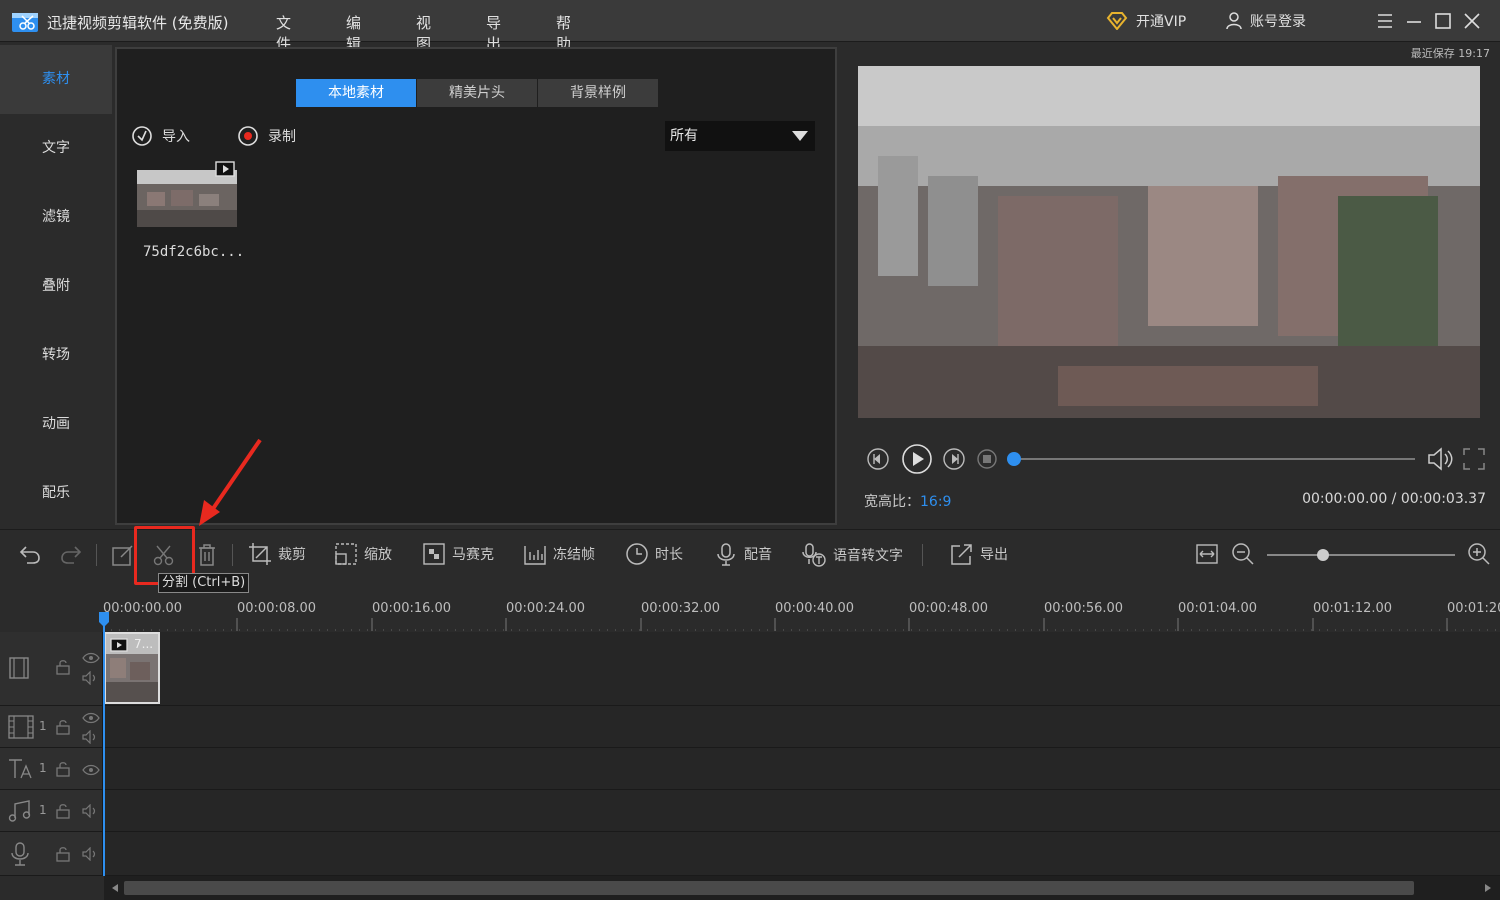 The width and height of the screenshot is (1500, 900). What do you see at coordinates (207, 555) in the screenshot?
I see `delete-icon` at bounding box center [207, 555].